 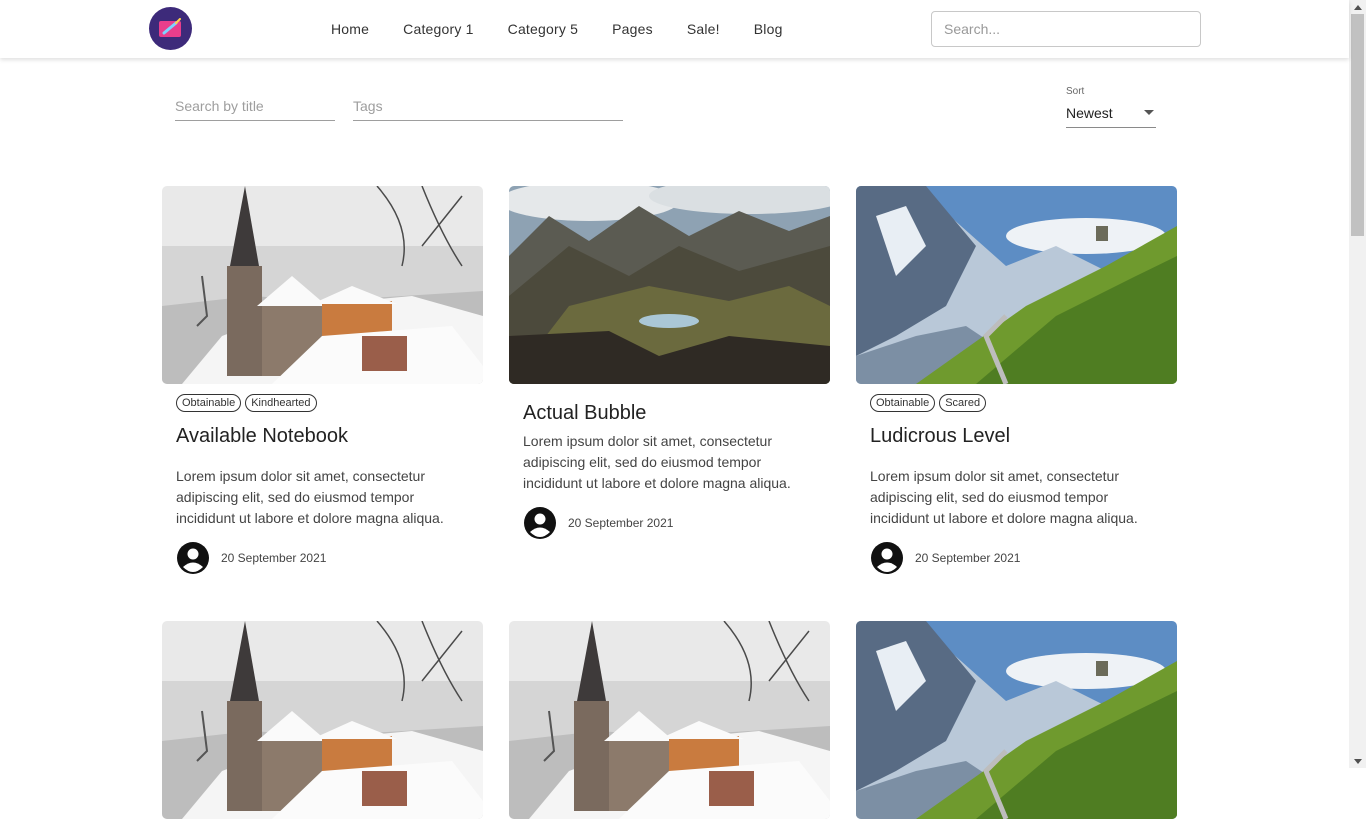 What do you see at coordinates (543, 29) in the screenshot?
I see `nav-category-5: Category 5` at bounding box center [543, 29].